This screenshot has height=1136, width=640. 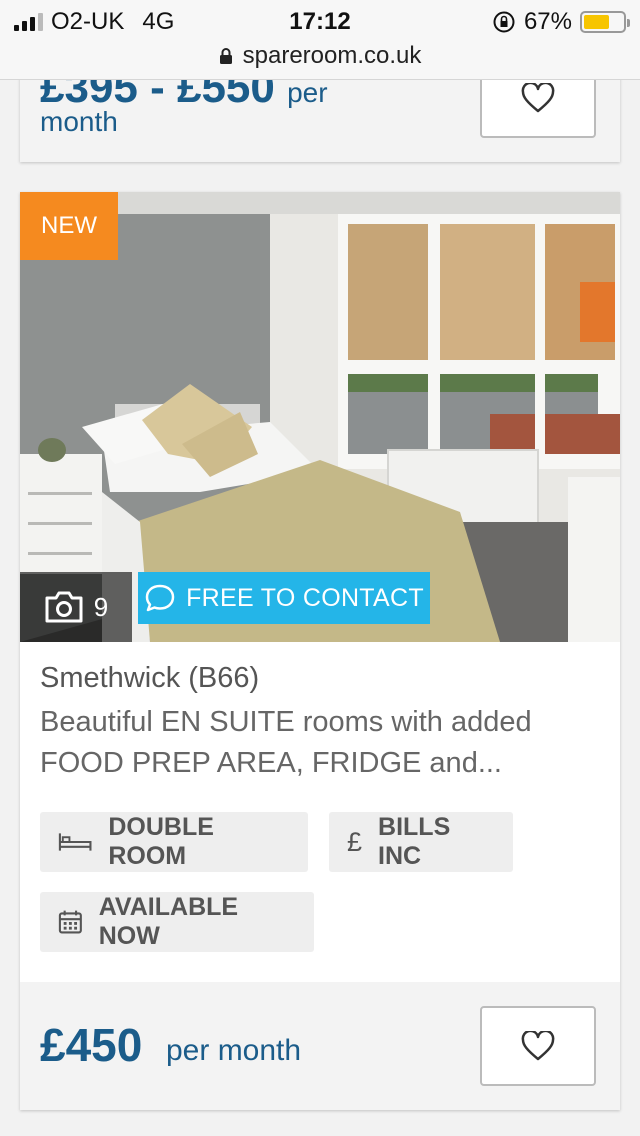 What do you see at coordinates (161, 841) in the screenshot?
I see `room-type-label: DOUBLE ROOM` at bounding box center [161, 841].